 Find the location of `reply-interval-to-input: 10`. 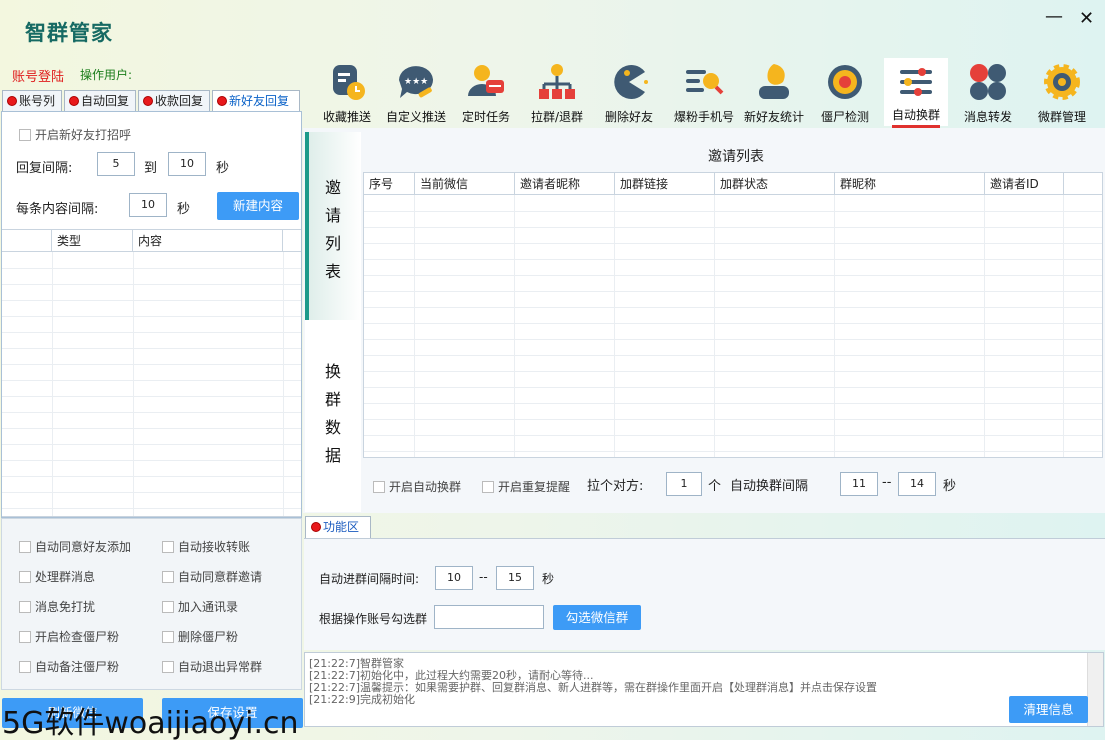

reply-interval-to-input: 10 is located at coordinates (187, 164).